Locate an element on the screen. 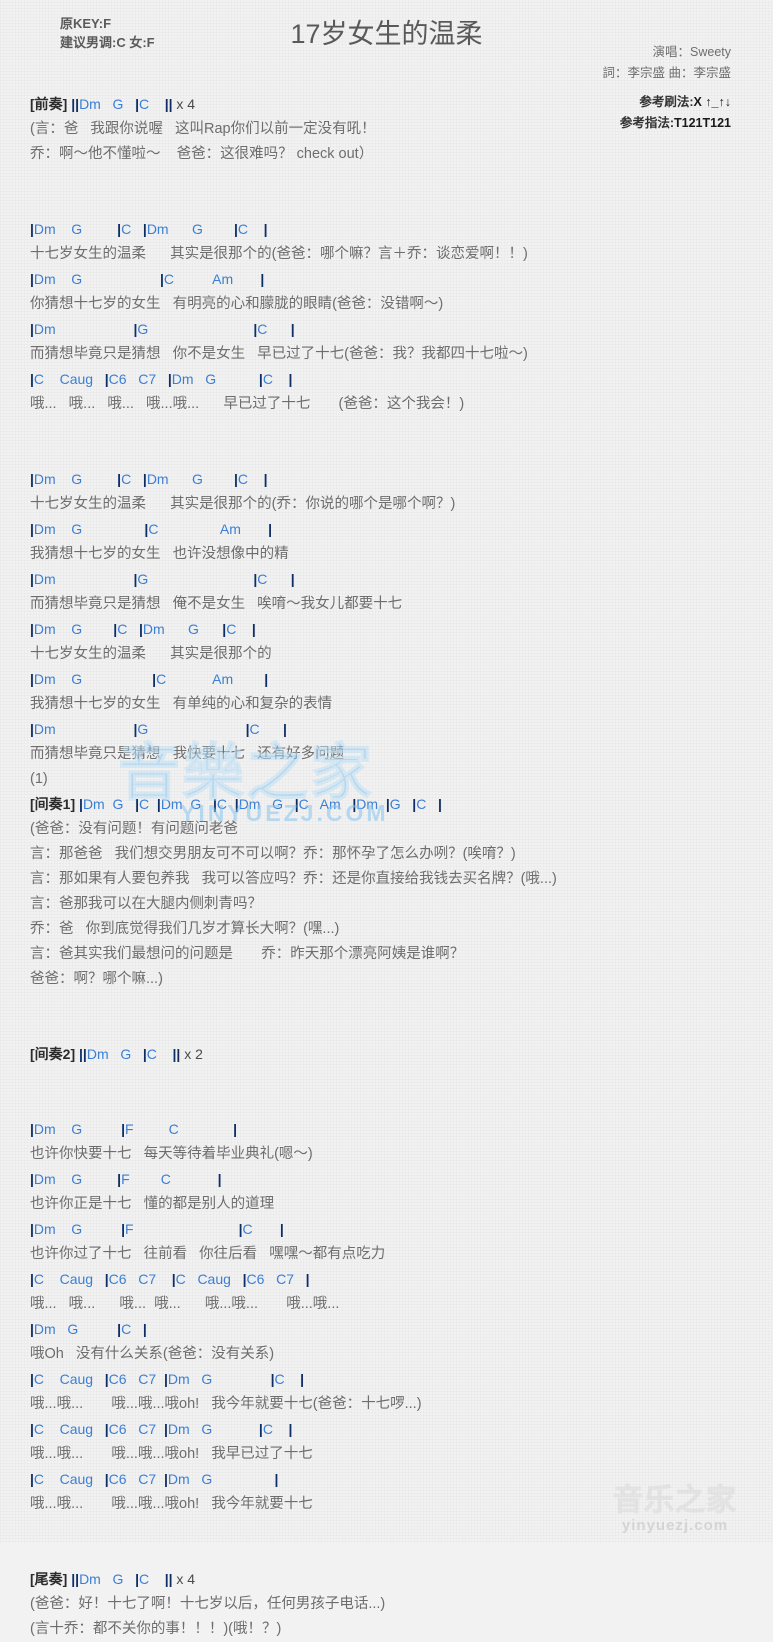 The height and width of the screenshot is (1642, 773). lyric-line: 我猜想十七岁的女生 也许没想像中的精 is located at coordinates (159, 554).